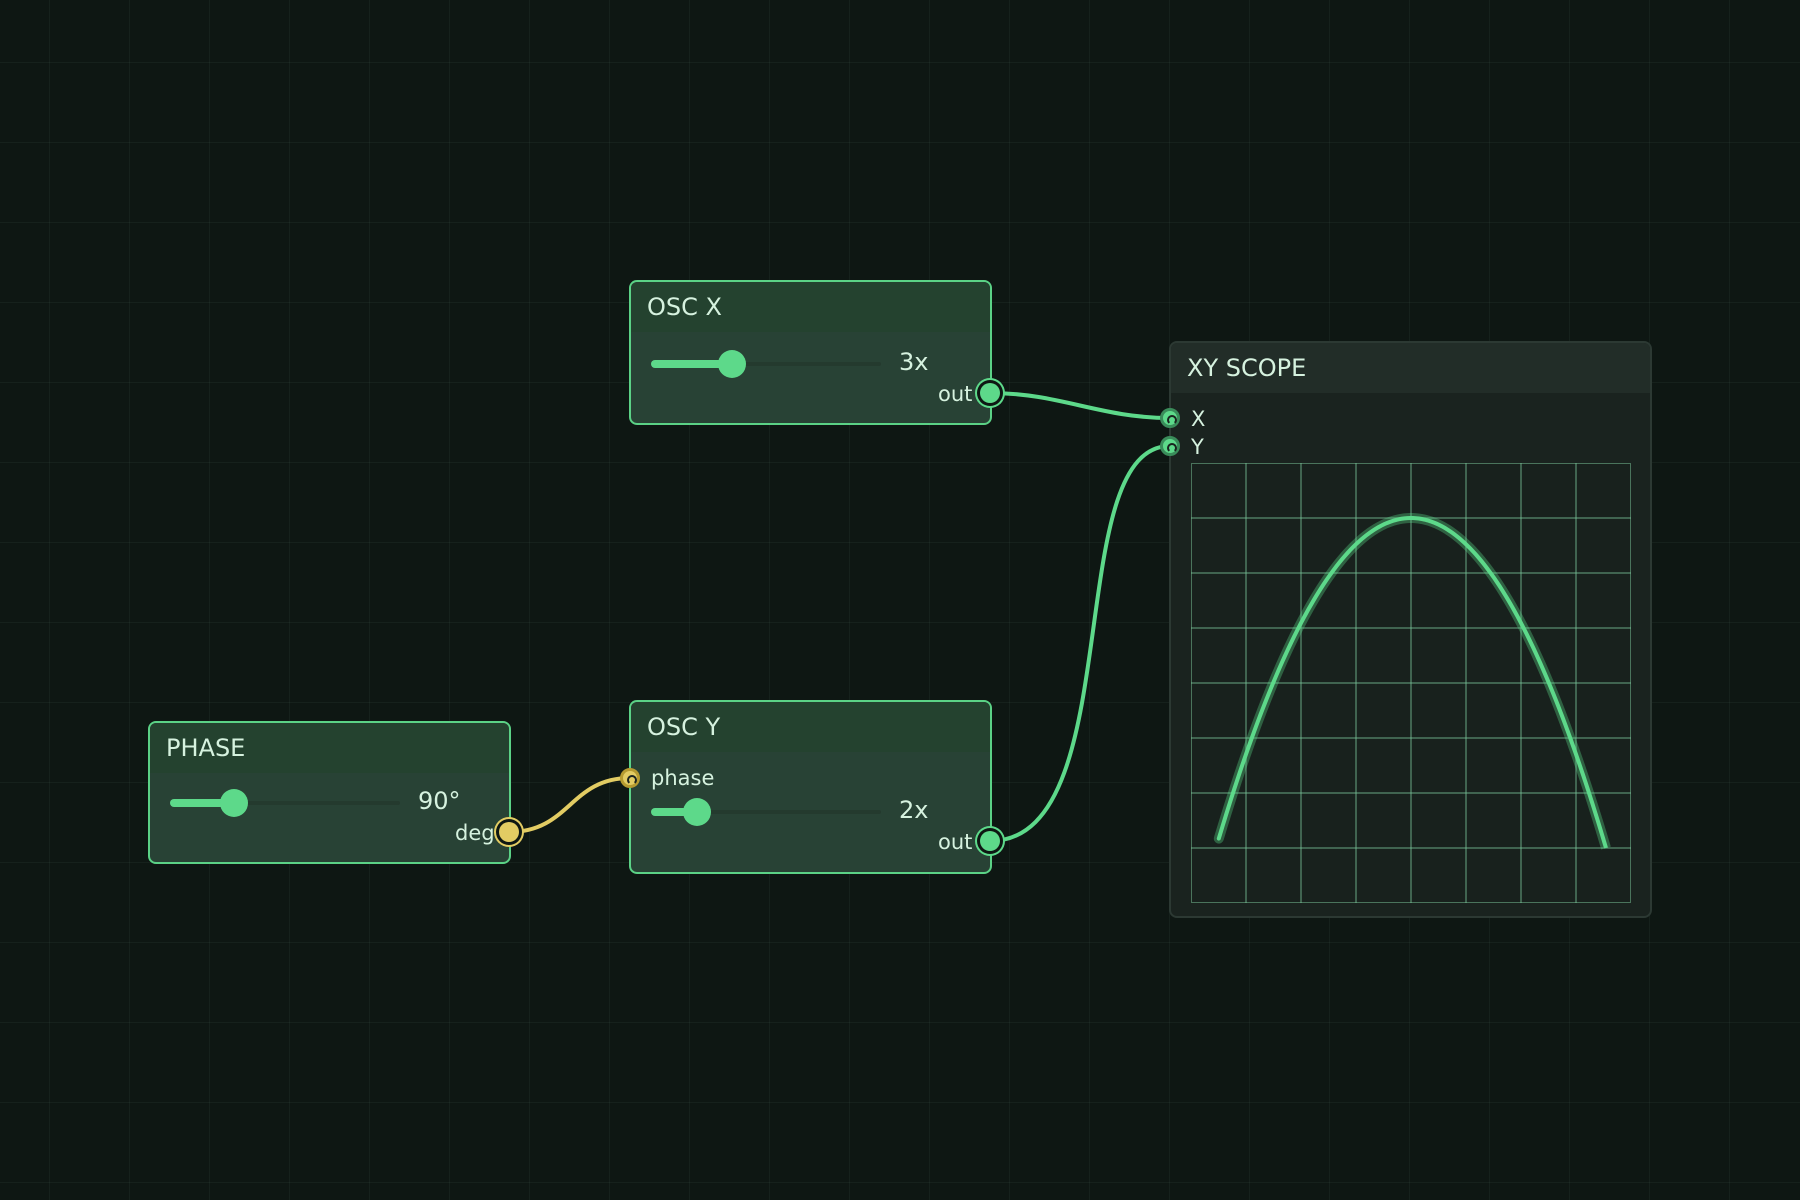 Image resolution: width=1800 pixels, height=1200 pixels. What do you see at coordinates (683, 778) in the screenshot?
I see `osc-y-phase-label: phase` at bounding box center [683, 778].